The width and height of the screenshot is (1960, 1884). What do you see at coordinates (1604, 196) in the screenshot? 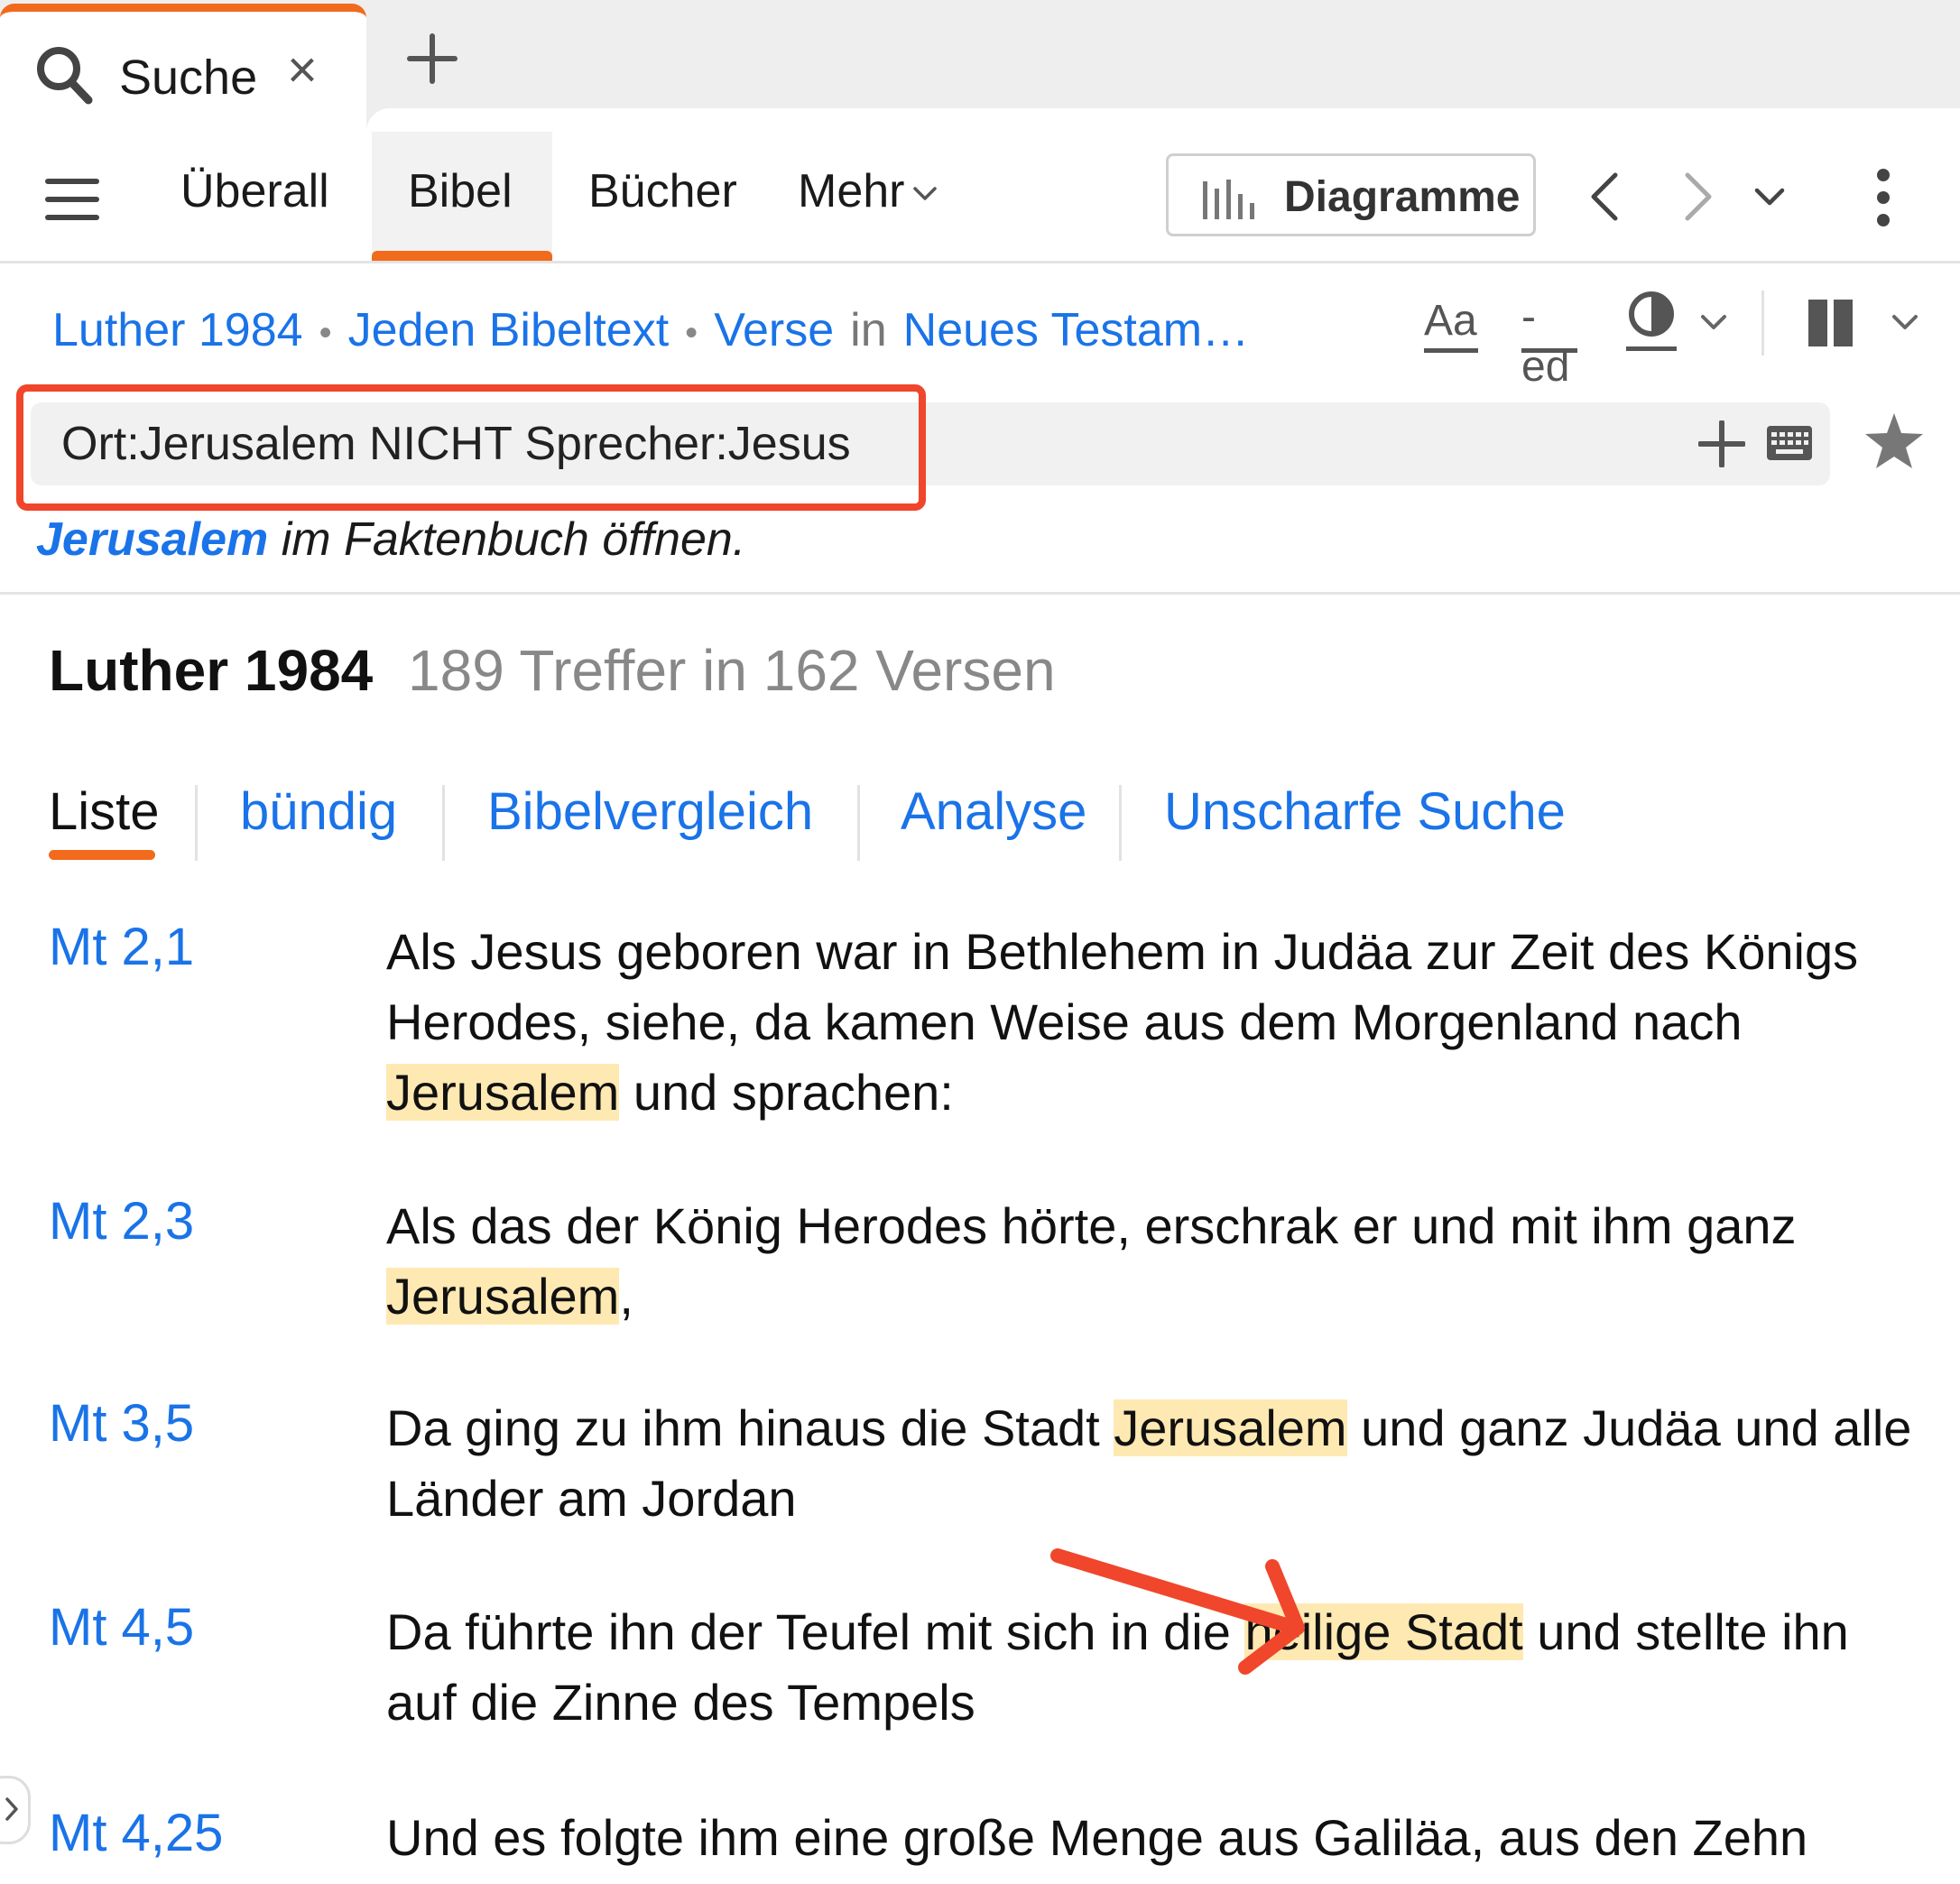
I see `chevron-left-icon` at bounding box center [1604, 196].